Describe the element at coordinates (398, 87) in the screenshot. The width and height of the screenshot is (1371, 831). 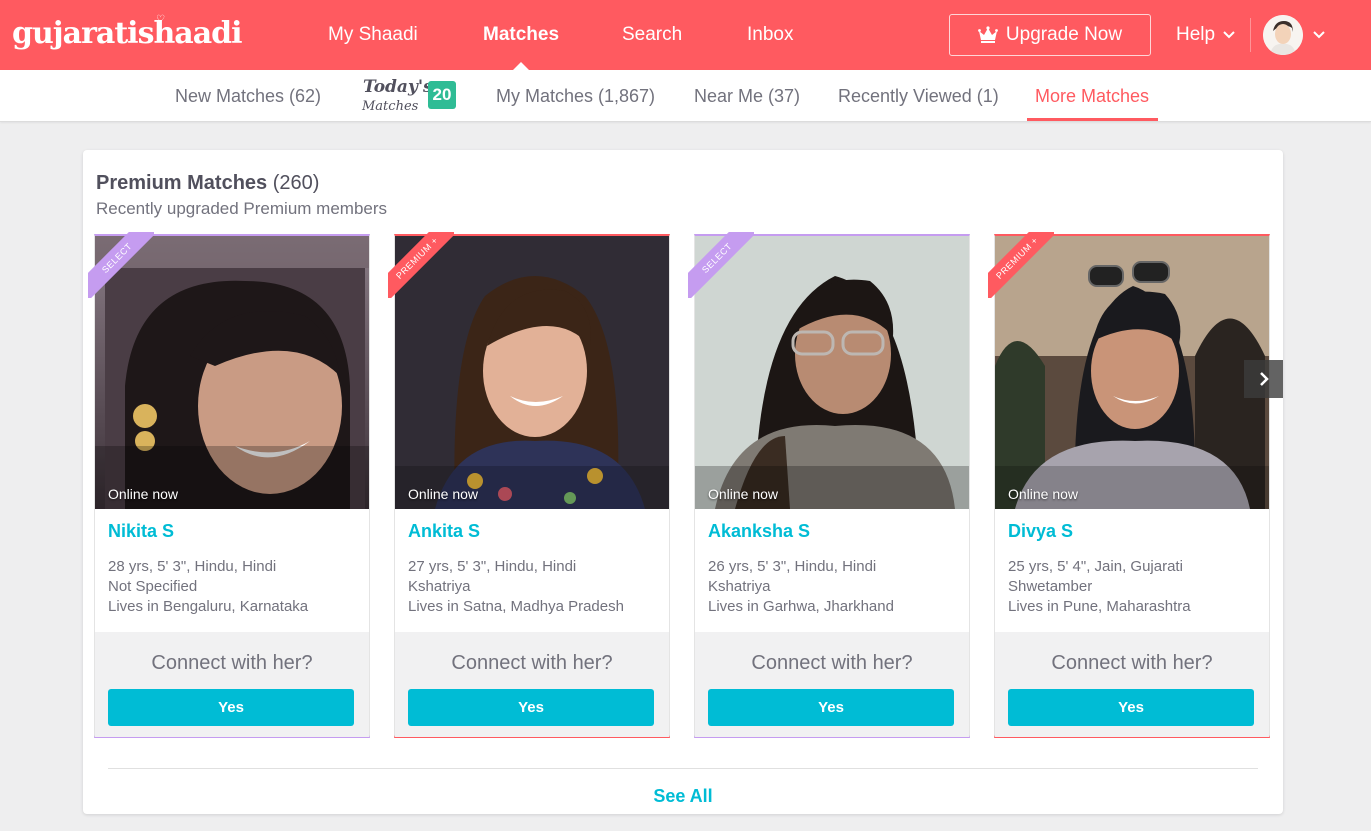
I see `todays-line1: Today's` at that location.